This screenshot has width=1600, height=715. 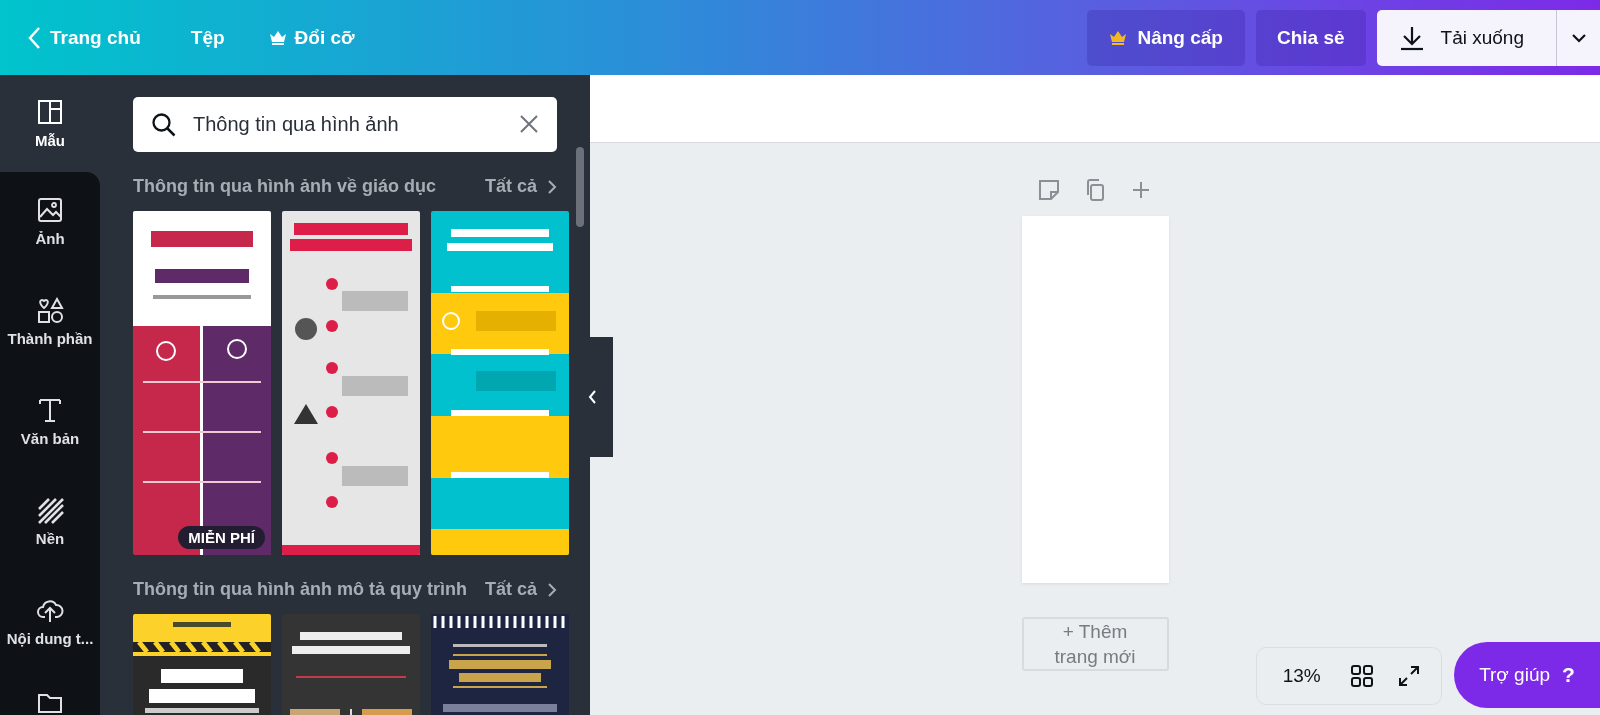 What do you see at coordinates (1049, 190) in the screenshot?
I see `note-icon` at bounding box center [1049, 190].